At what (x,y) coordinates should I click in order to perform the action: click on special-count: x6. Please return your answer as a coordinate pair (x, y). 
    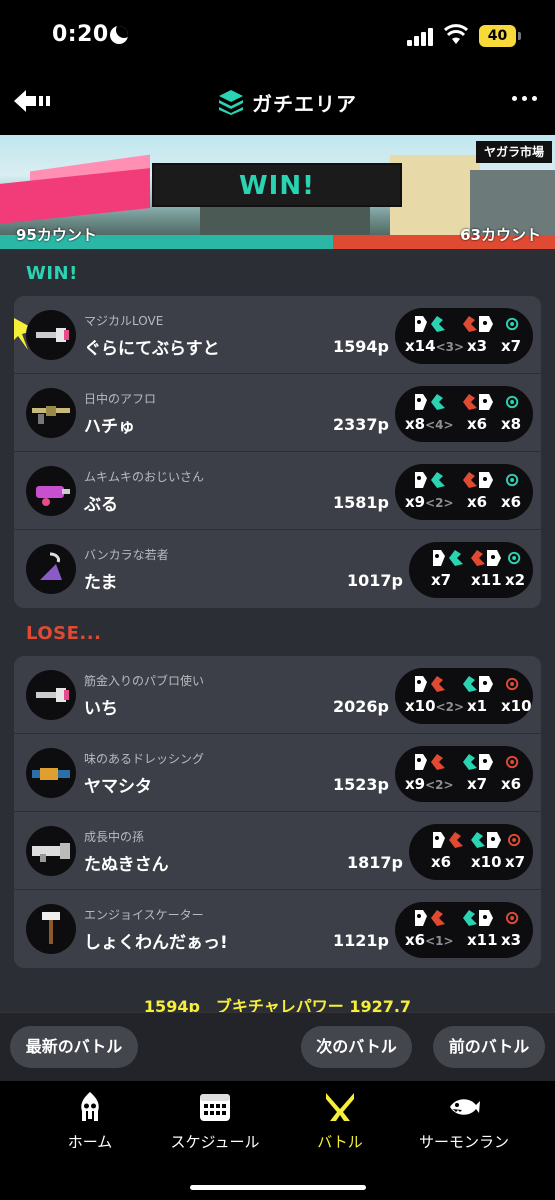
    Looking at the image, I should click on (511, 784).